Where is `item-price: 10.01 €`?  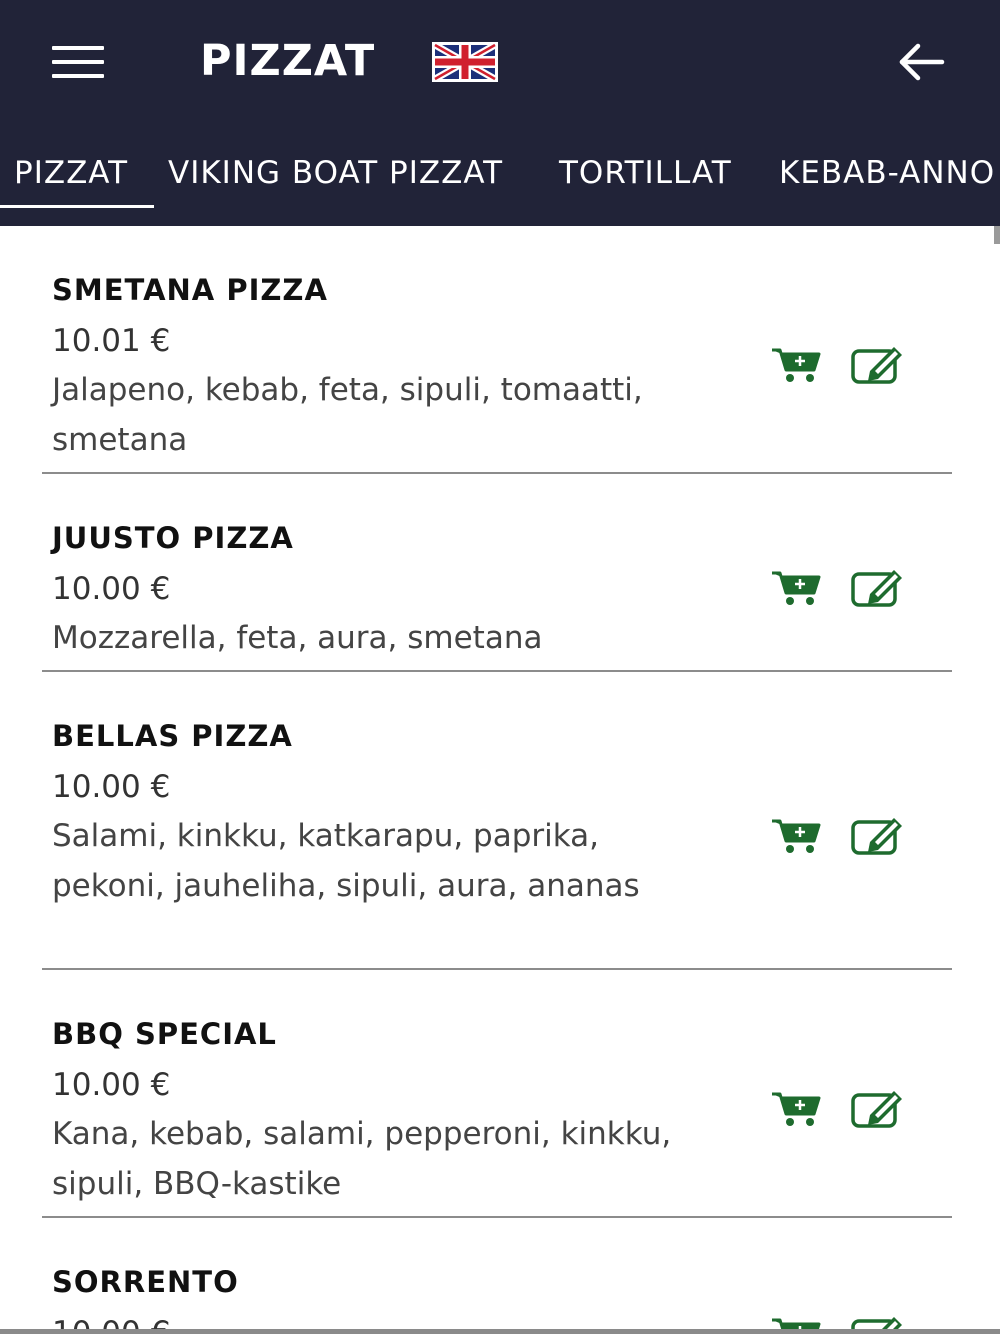 item-price: 10.01 € is located at coordinates (111, 341).